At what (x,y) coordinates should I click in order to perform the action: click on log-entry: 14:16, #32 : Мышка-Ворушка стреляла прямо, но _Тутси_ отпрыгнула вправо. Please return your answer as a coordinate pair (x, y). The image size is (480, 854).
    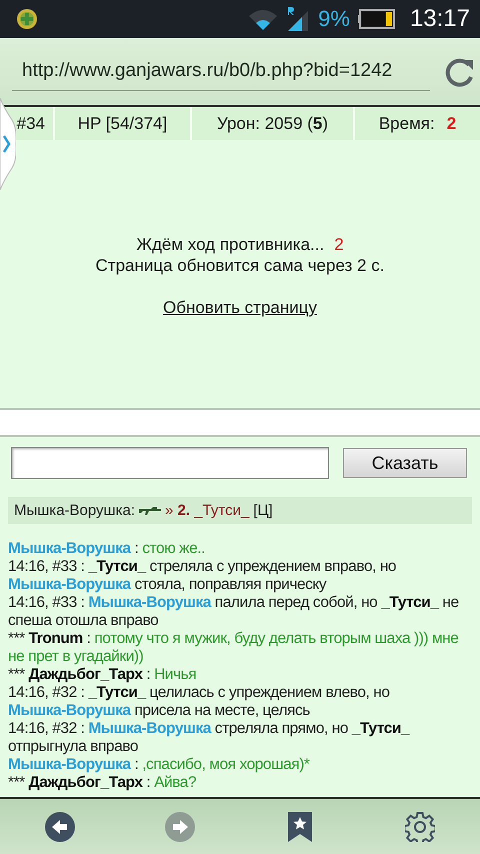
    Looking at the image, I should click on (209, 738).